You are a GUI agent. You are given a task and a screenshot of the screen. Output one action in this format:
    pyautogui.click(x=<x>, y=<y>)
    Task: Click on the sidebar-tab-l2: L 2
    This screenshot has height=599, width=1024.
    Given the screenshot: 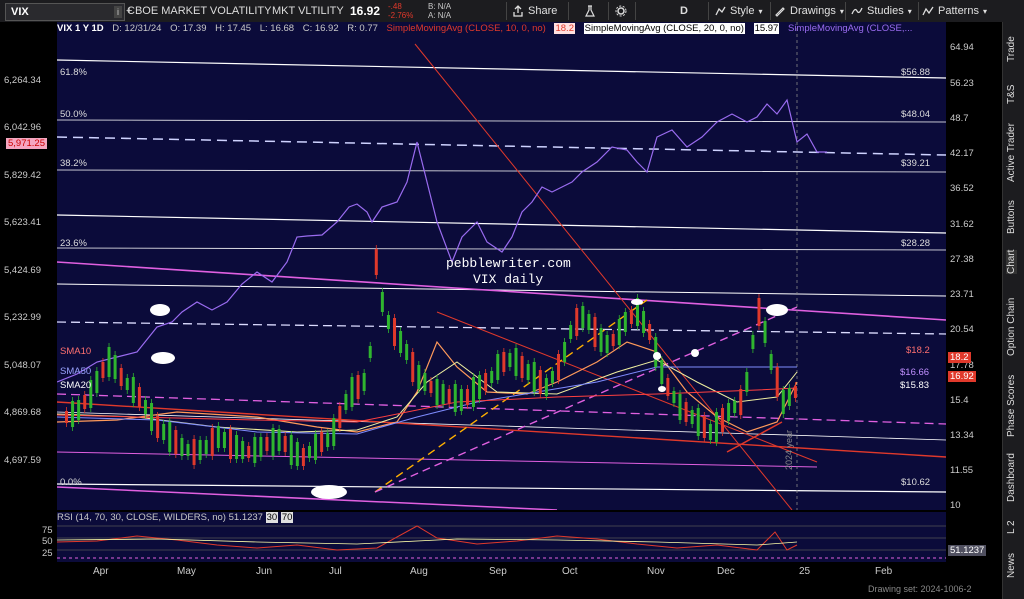 What is the action you would take?
    pyautogui.click(x=1011, y=527)
    